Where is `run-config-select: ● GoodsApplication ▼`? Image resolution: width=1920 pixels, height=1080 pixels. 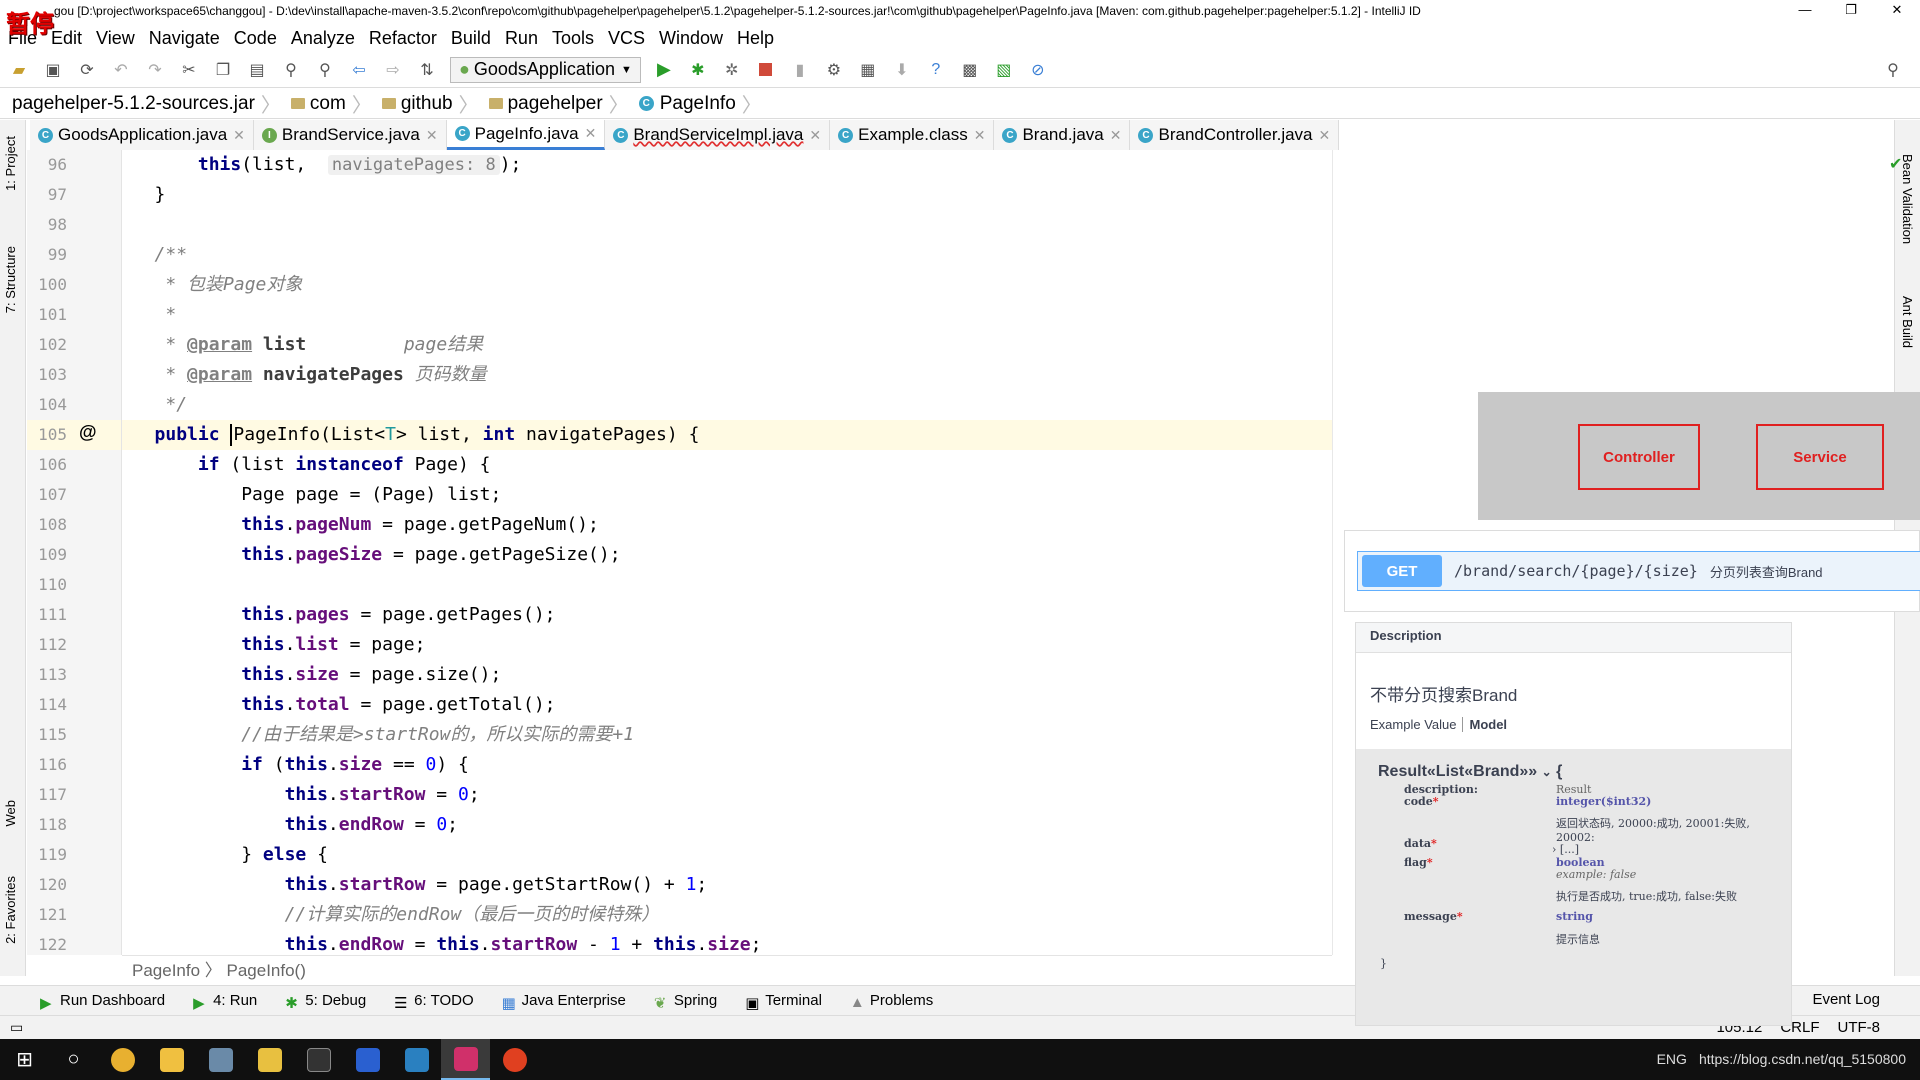 run-config-select: ● GoodsApplication ▼ is located at coordinates (545, 69).